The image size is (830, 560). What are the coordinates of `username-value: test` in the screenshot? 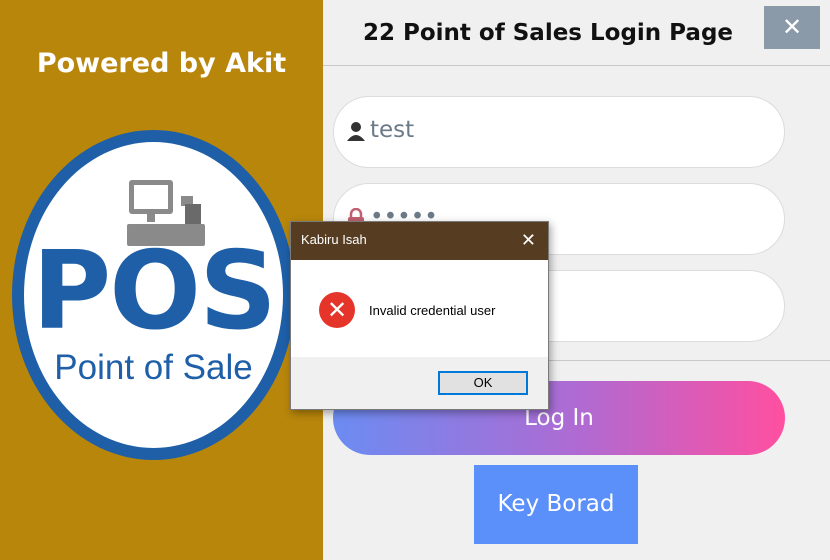 It's located at (392, 130).